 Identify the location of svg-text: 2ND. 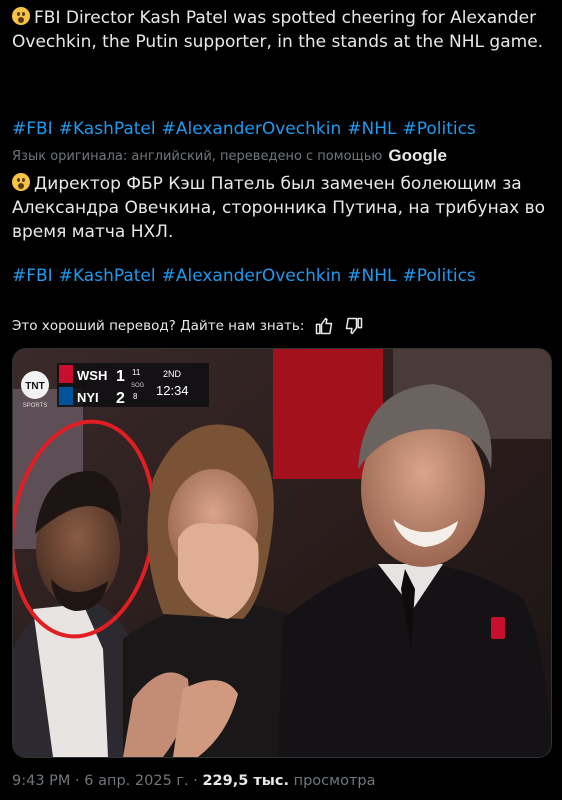
(172, 374).